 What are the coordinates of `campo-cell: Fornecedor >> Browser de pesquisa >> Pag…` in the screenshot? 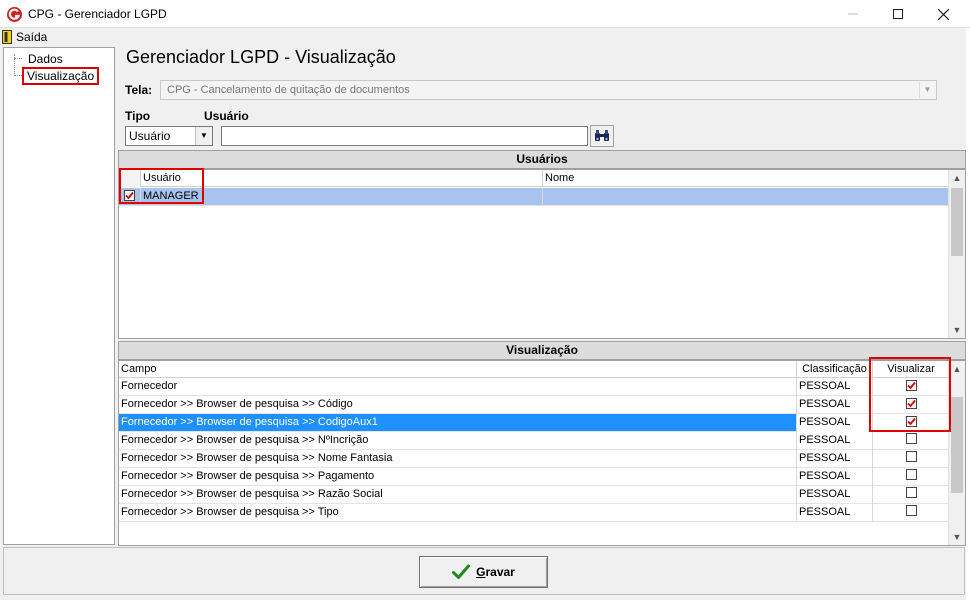 It's located at (458, 477).